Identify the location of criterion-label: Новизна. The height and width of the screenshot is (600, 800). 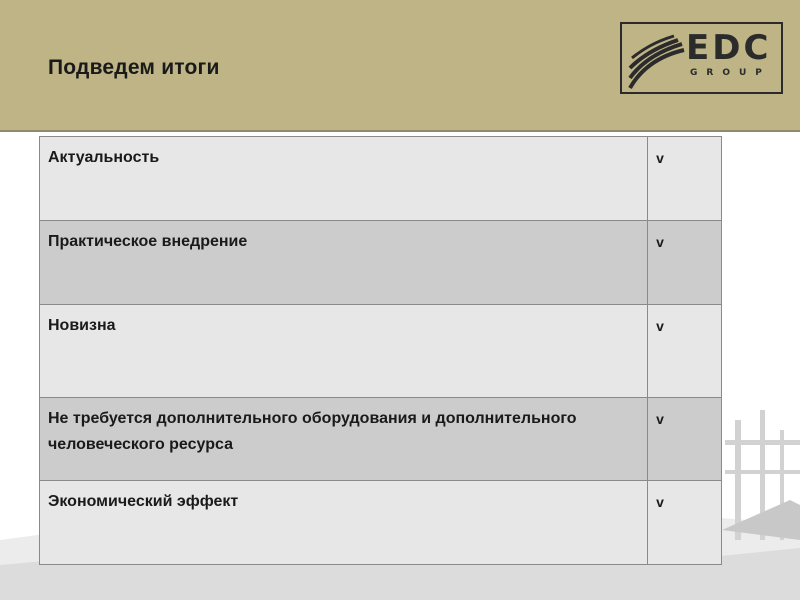
(343, 351).